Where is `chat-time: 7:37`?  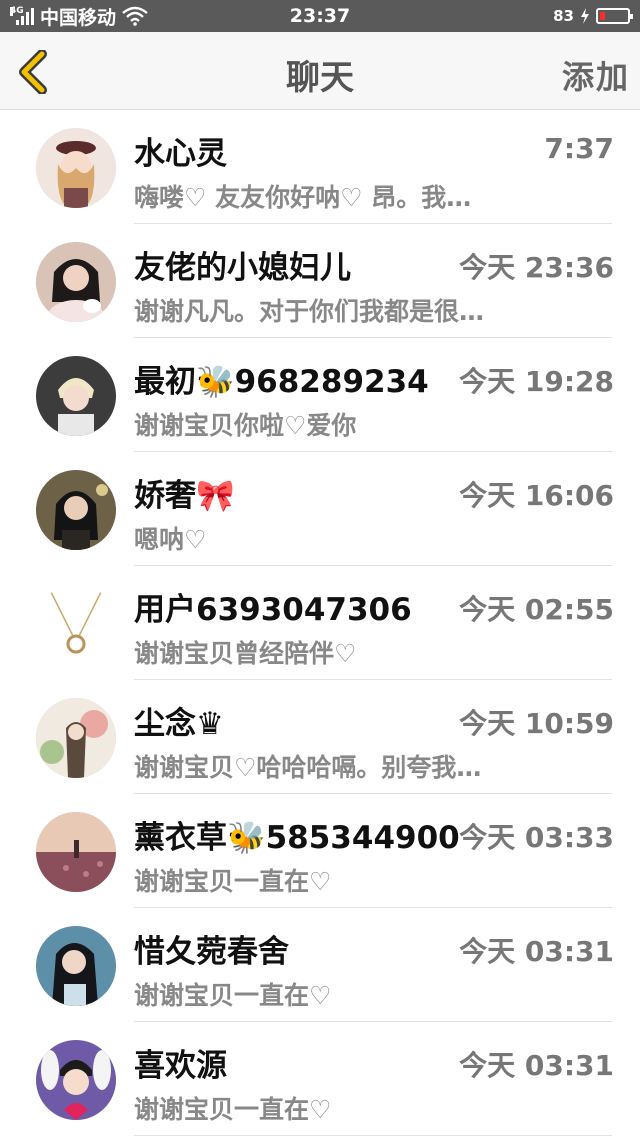 chat-time: 7:37 is located at coordinates (579, 148).